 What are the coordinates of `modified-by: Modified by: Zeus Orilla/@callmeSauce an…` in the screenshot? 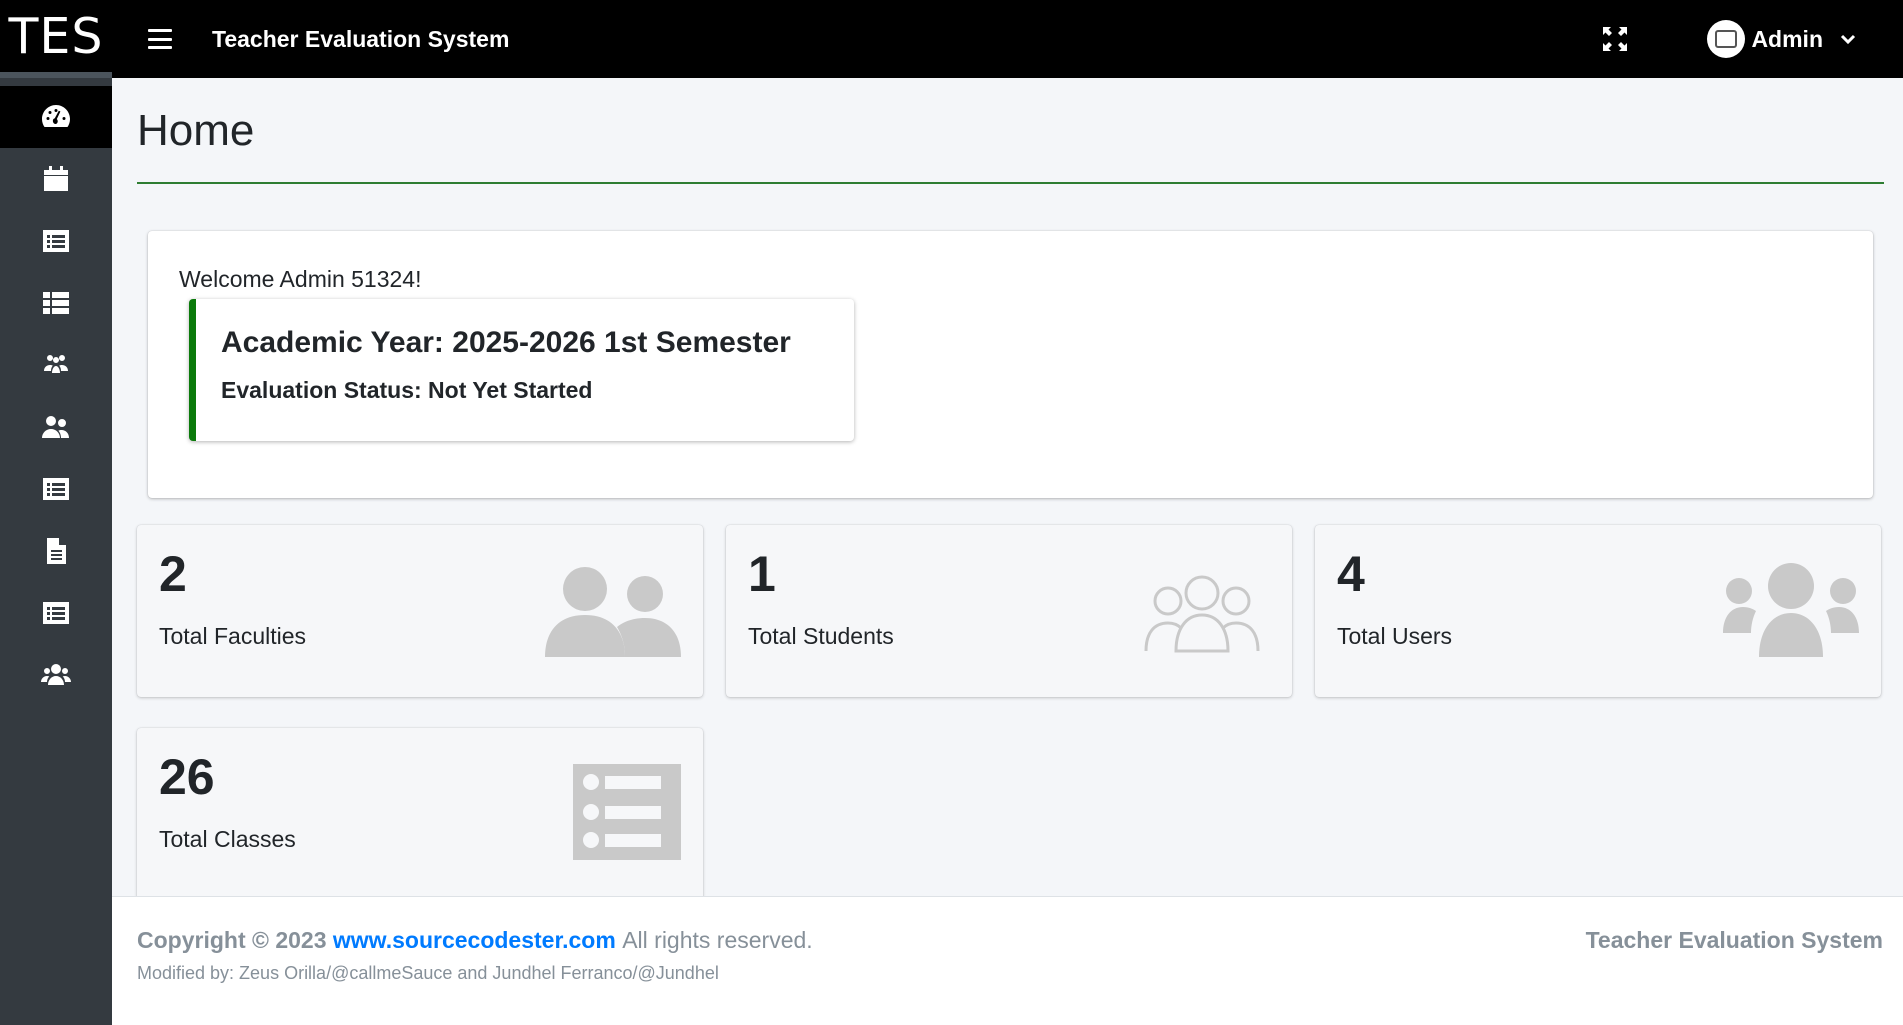 It's located at (428, 973).